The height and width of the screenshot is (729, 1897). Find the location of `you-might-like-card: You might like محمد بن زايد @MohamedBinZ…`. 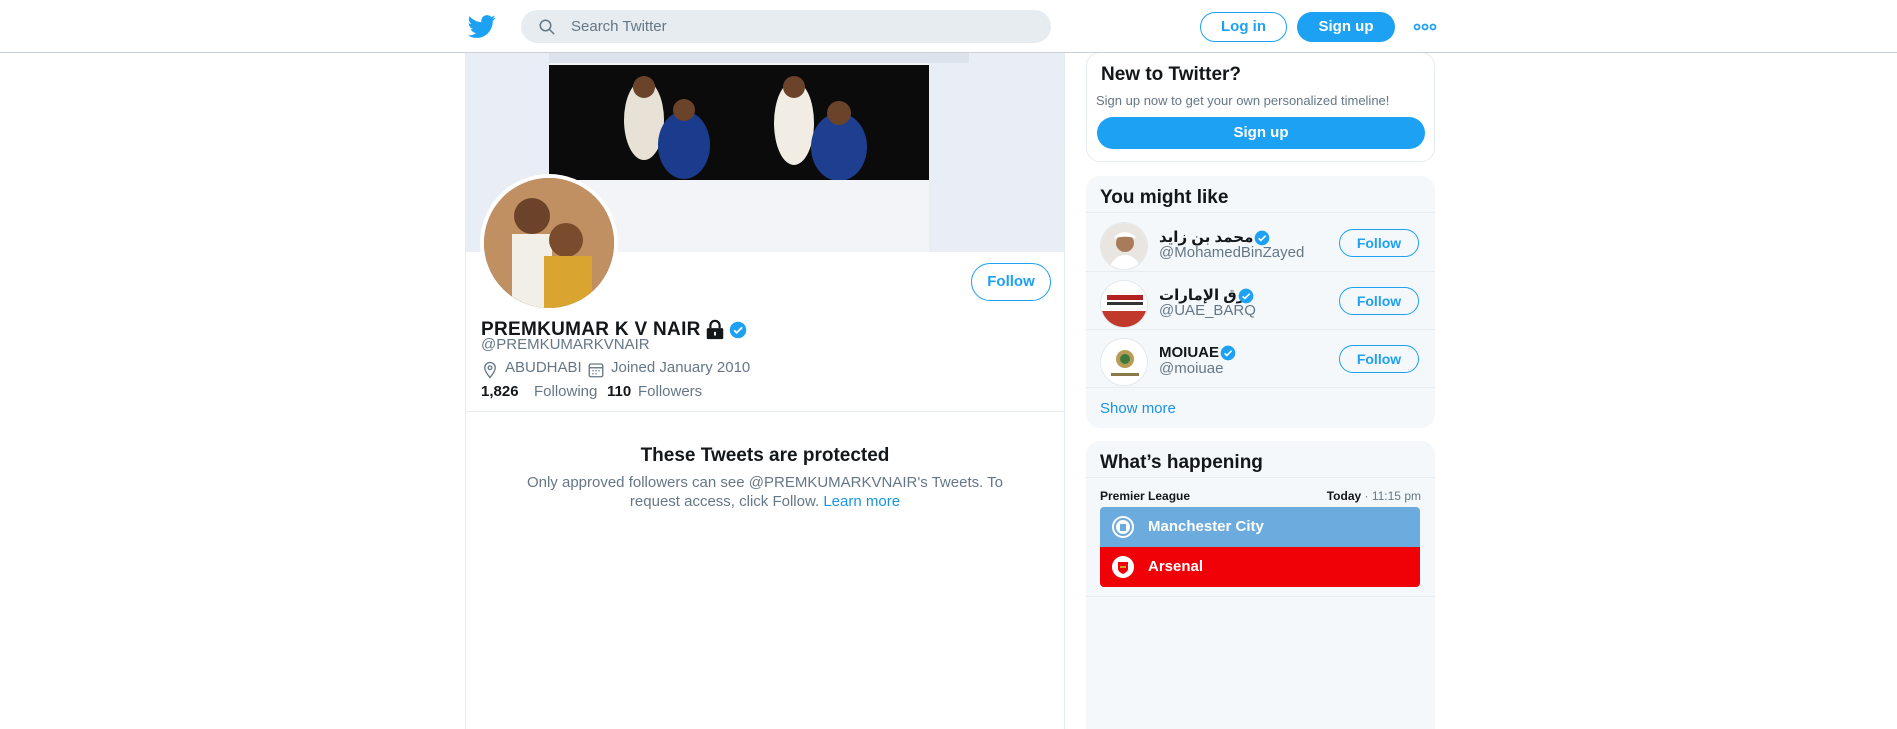

you-might-like-card: You might like محمد بن زايد @MohamedBinZ… is located at coordinates (1260, 302).